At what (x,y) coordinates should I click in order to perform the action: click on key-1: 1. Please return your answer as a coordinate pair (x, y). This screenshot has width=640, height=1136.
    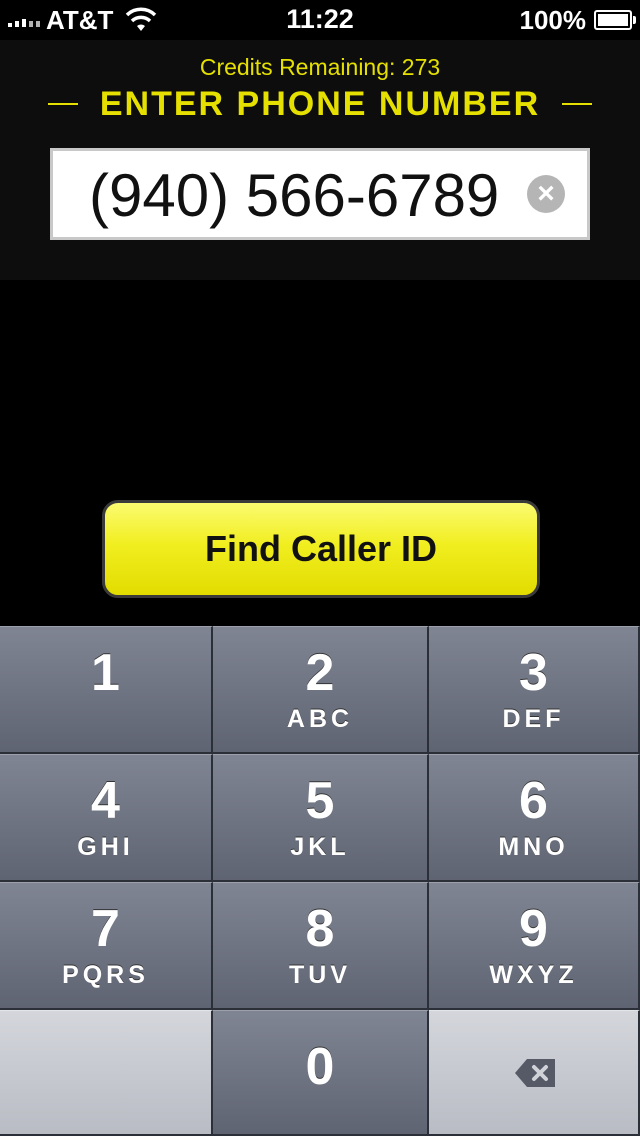
    Looking at the image, I should click on (106, 690).